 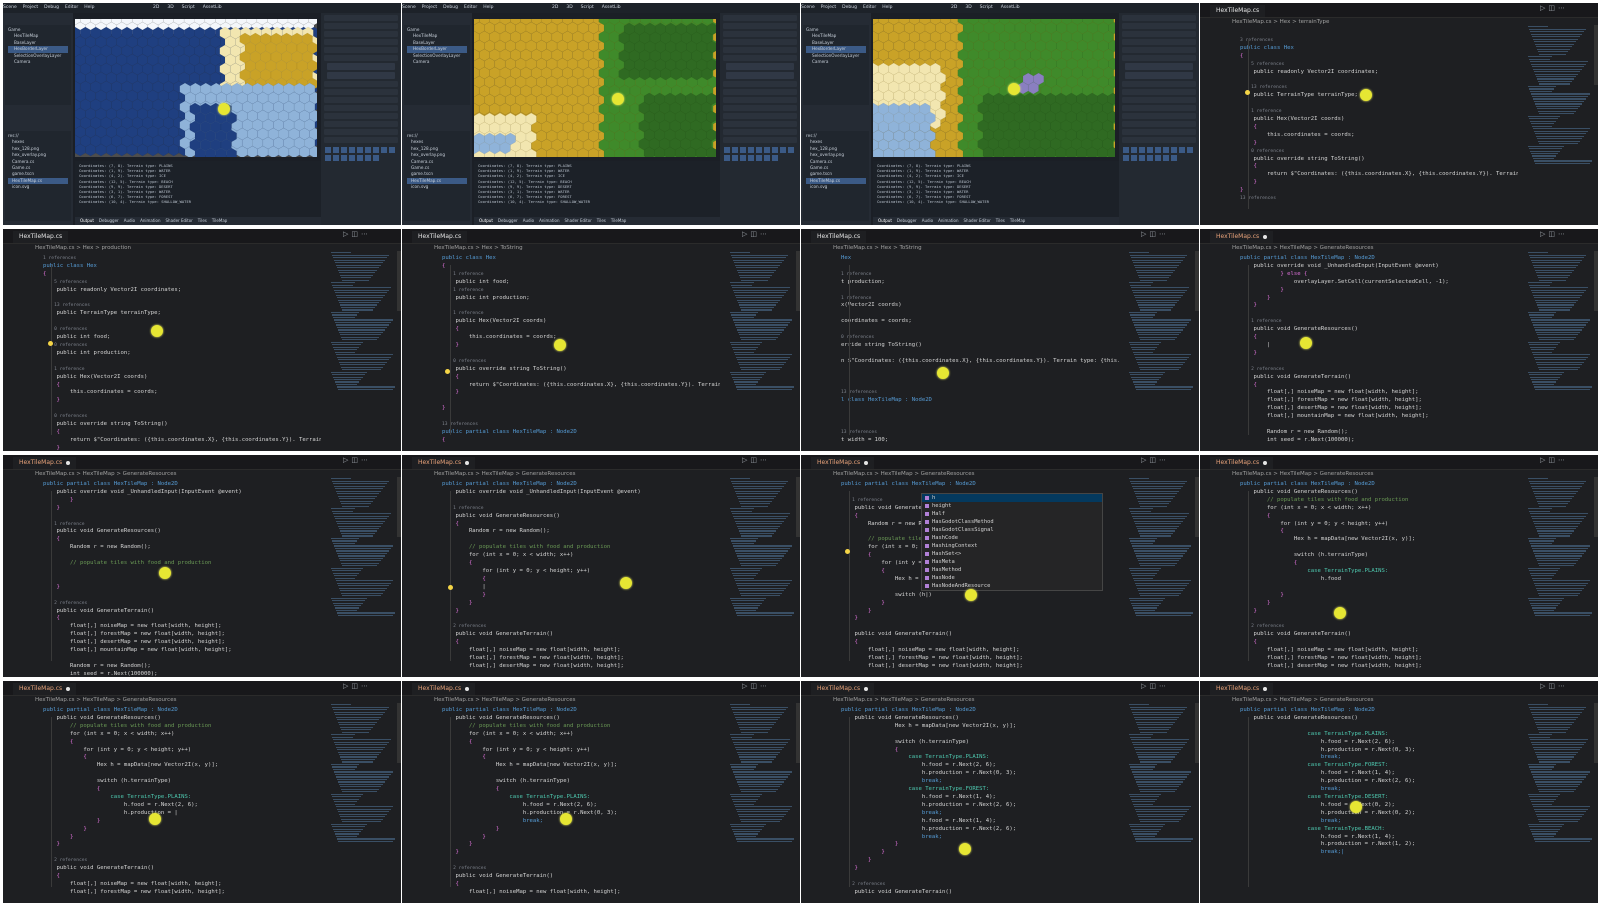 I want to click on bottom-tab: Animation, so click(x=150, y=220).